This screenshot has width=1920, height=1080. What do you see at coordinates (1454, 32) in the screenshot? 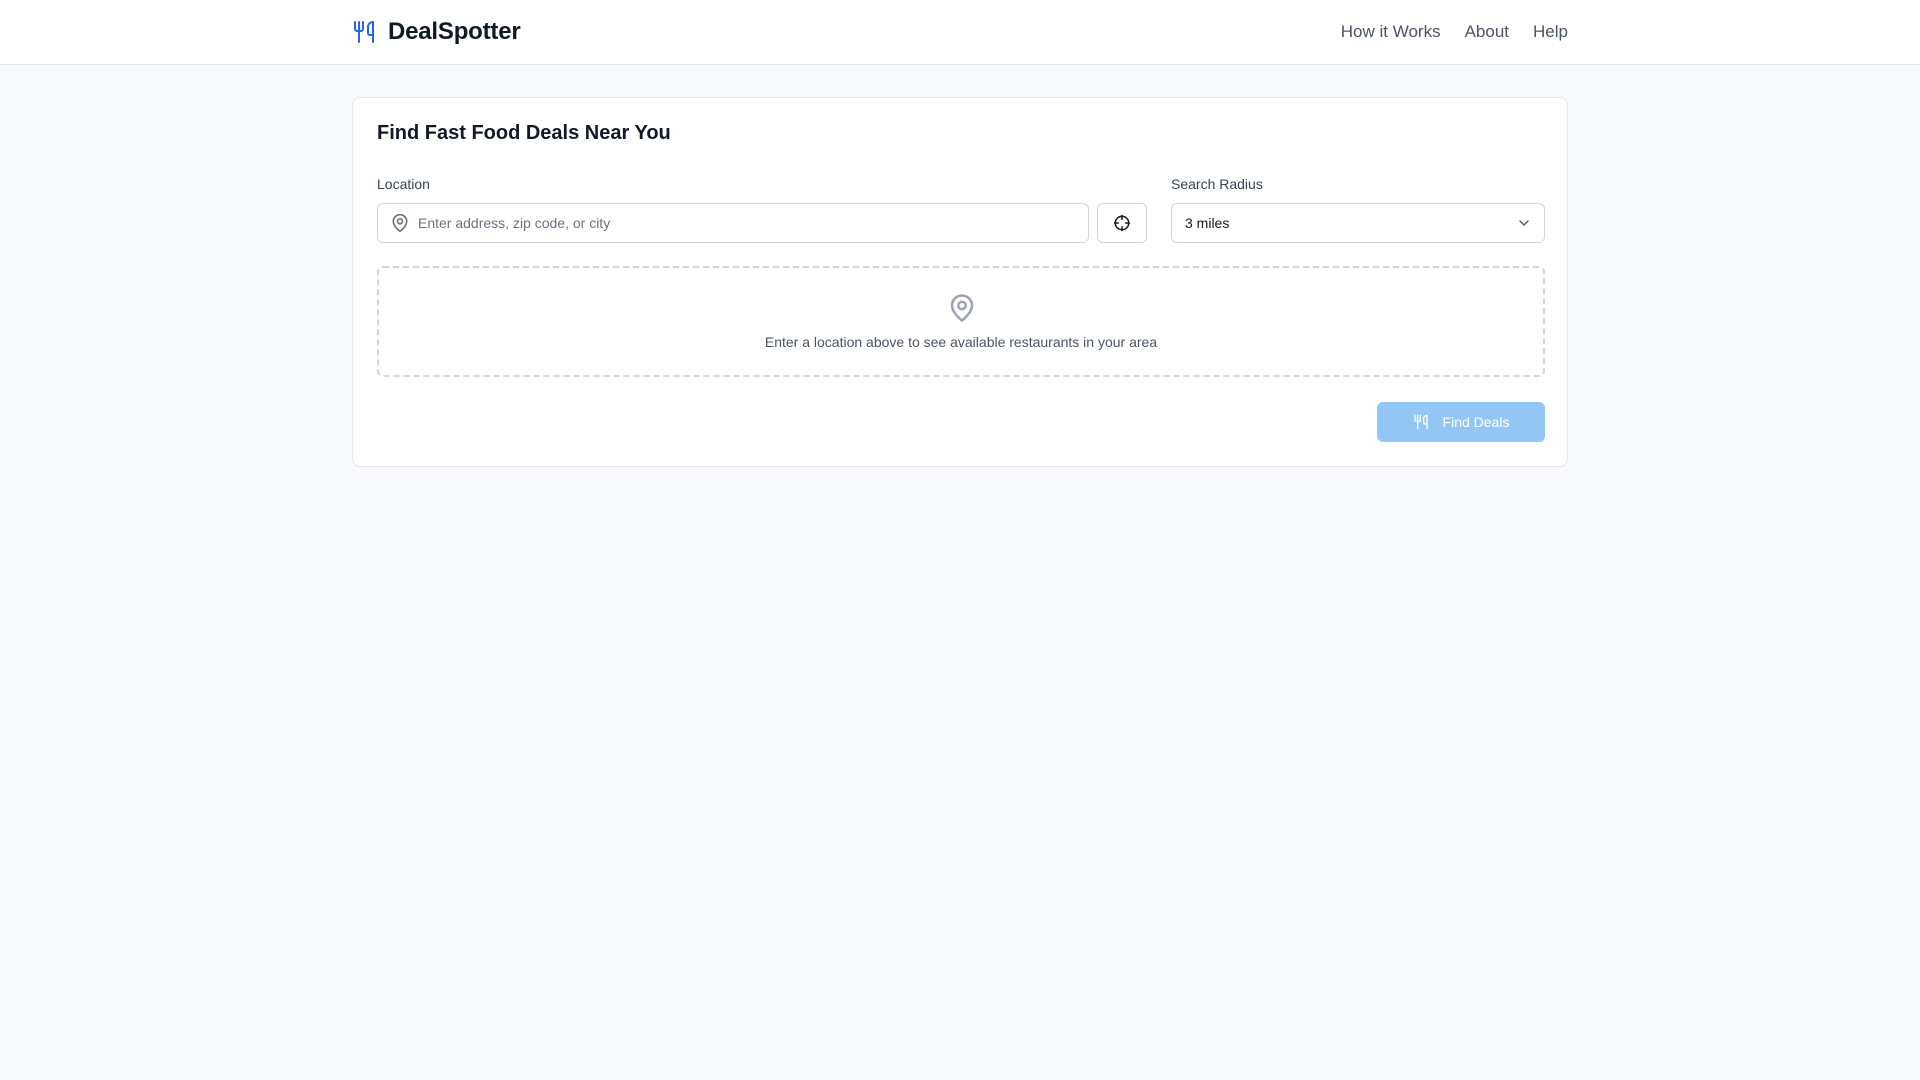
I see `main-nav: How it Works About Help` at bounding box center [1454, 32].